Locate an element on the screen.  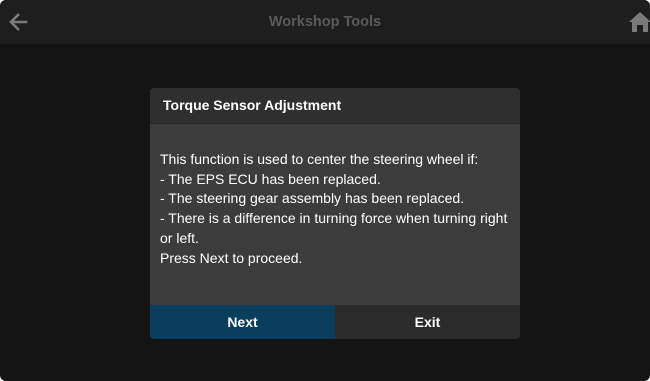
dialog-button-row: Next Exit is located at coordinates (335, 322).